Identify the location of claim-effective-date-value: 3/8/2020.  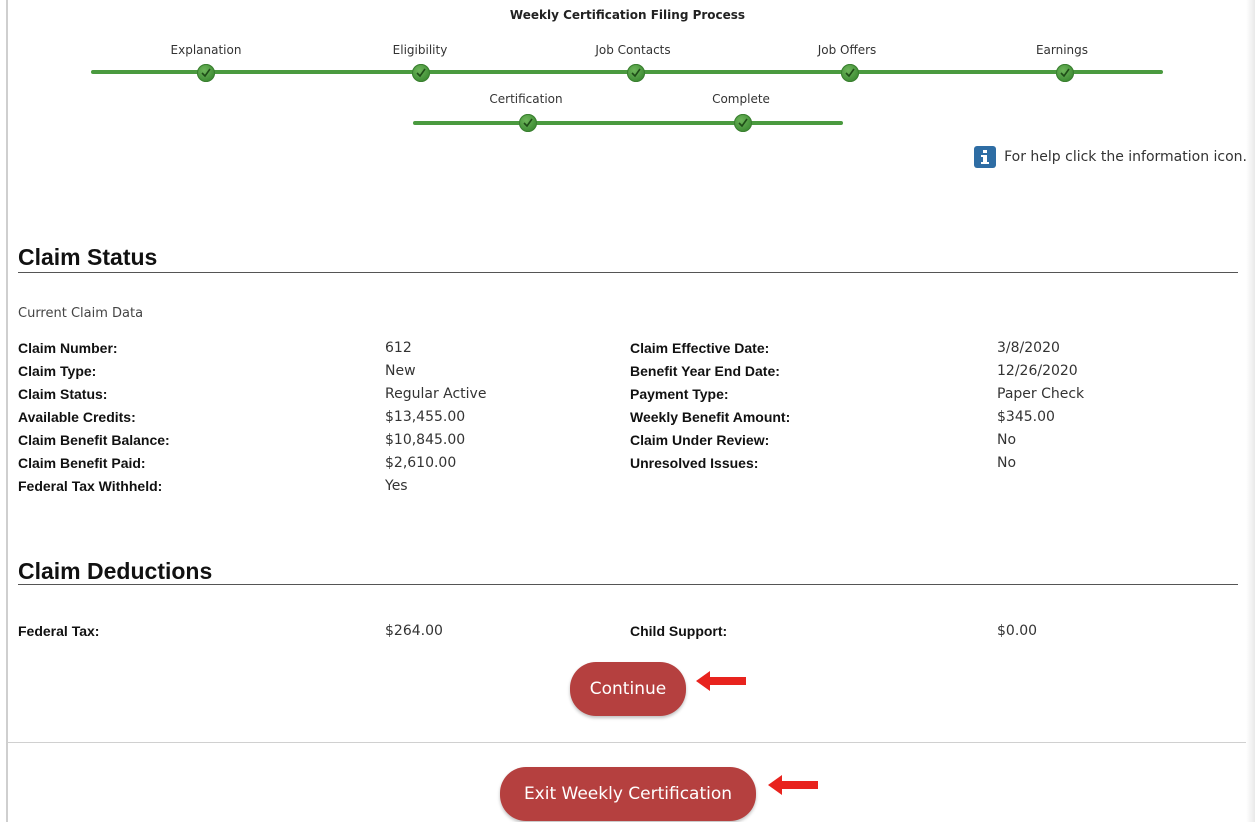
(1028, 348).